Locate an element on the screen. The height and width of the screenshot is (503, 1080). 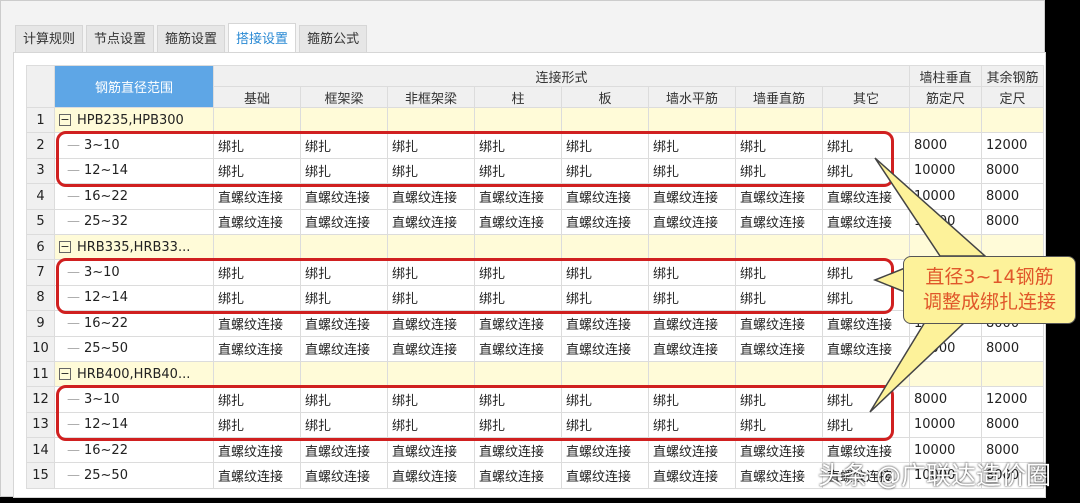
callout-pointers is located at coordinates (928, 285).